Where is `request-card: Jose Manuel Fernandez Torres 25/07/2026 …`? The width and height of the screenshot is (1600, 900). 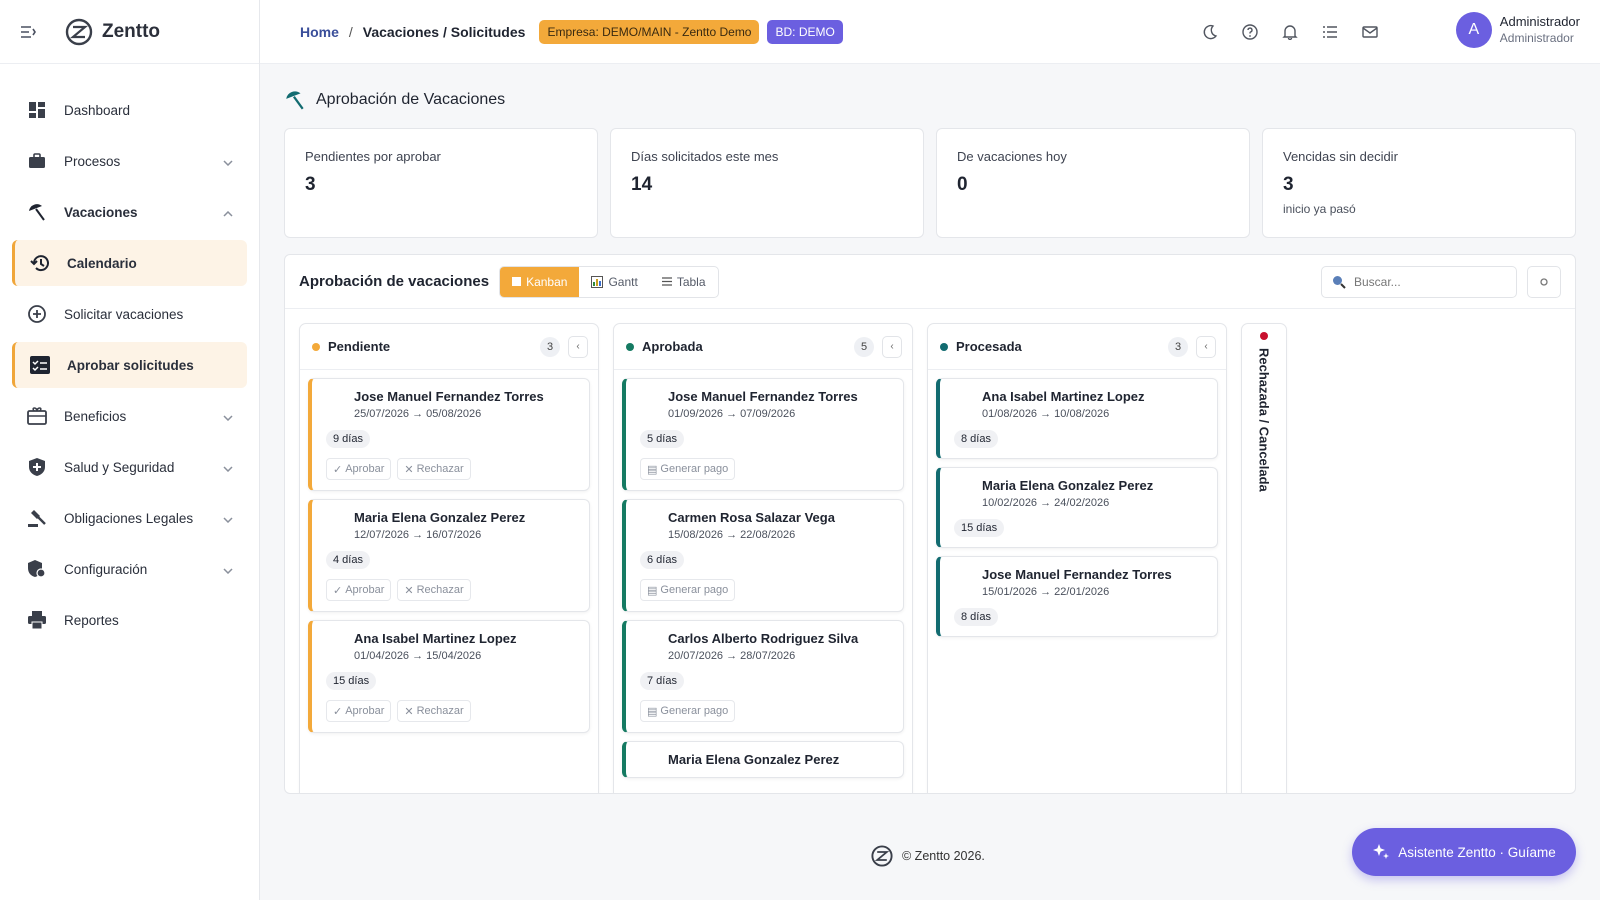 request-card: Jose Manuel Fernandez Torres 25/07/2026 … is located at coordinates (449, 434).